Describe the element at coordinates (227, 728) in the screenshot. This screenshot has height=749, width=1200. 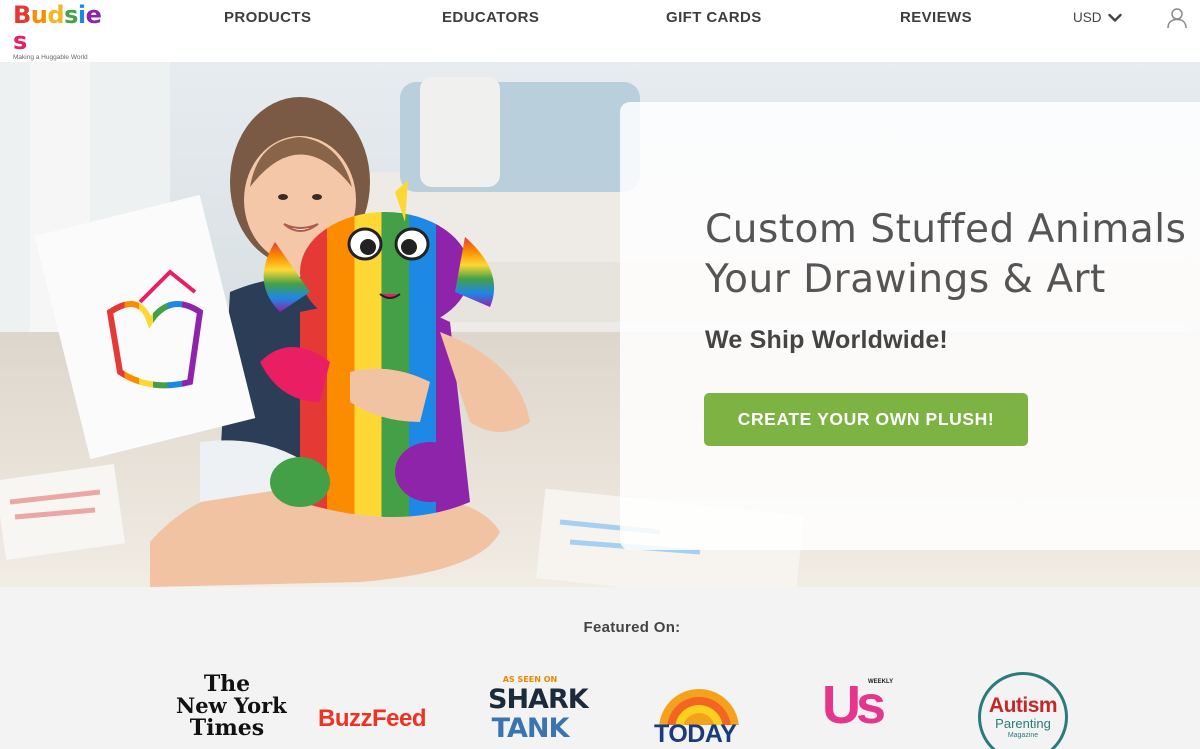
I see `nyt-line: Times` at that location.